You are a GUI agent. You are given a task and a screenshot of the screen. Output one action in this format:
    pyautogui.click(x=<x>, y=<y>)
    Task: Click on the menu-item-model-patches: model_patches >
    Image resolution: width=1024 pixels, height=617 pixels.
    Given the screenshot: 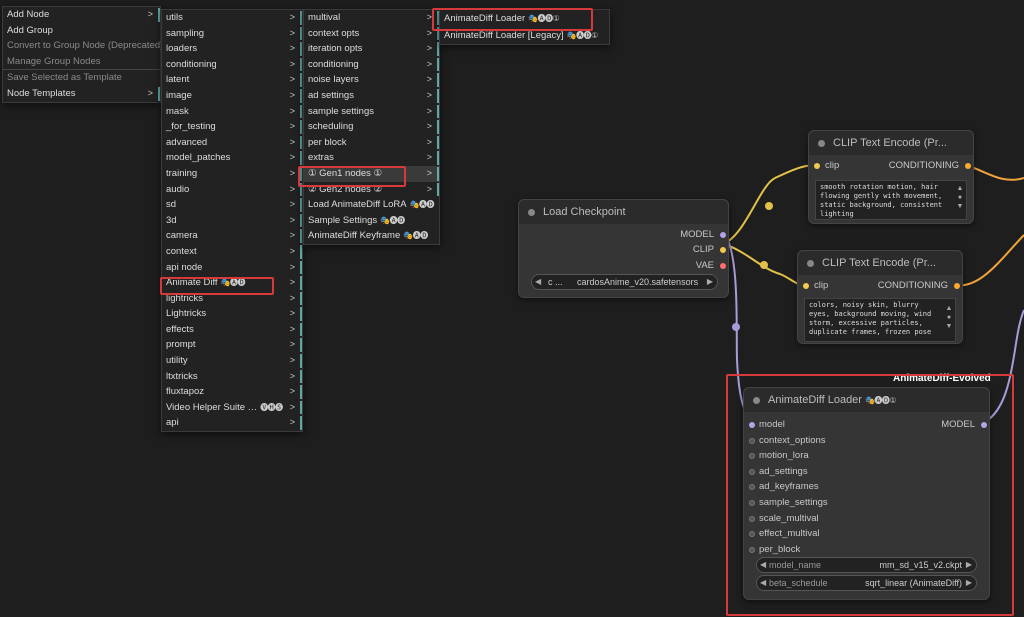 What is the action you would take?
    pyautogui.click(x=232, y=158)
    